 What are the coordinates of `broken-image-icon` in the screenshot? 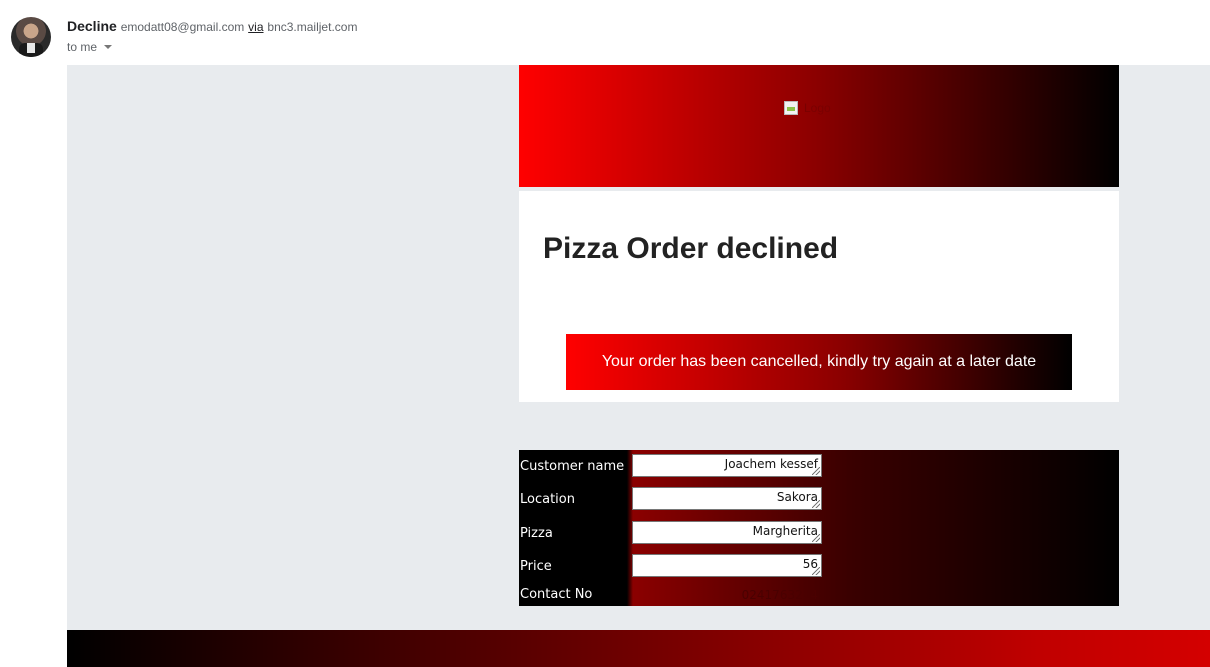 It's located at (791, 108).